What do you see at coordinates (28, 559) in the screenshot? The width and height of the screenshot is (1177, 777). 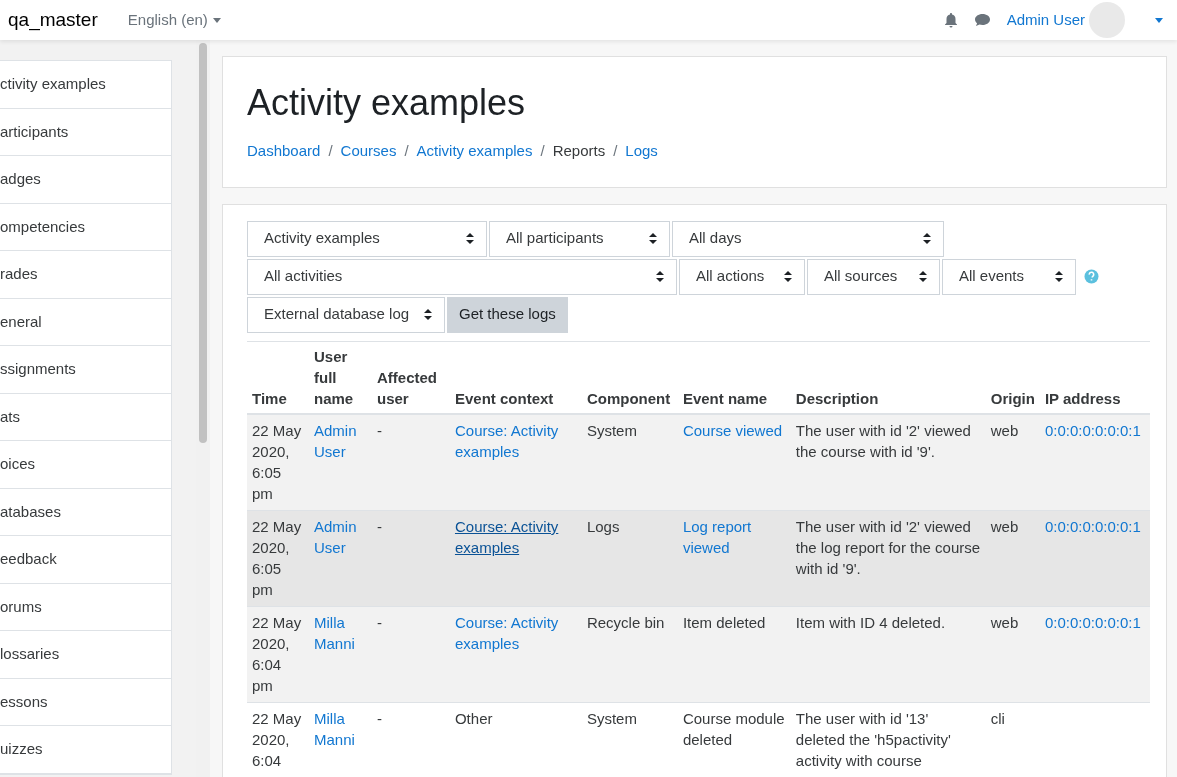 I see `sidebar-item: eedback` at bounding box center [28, 559].